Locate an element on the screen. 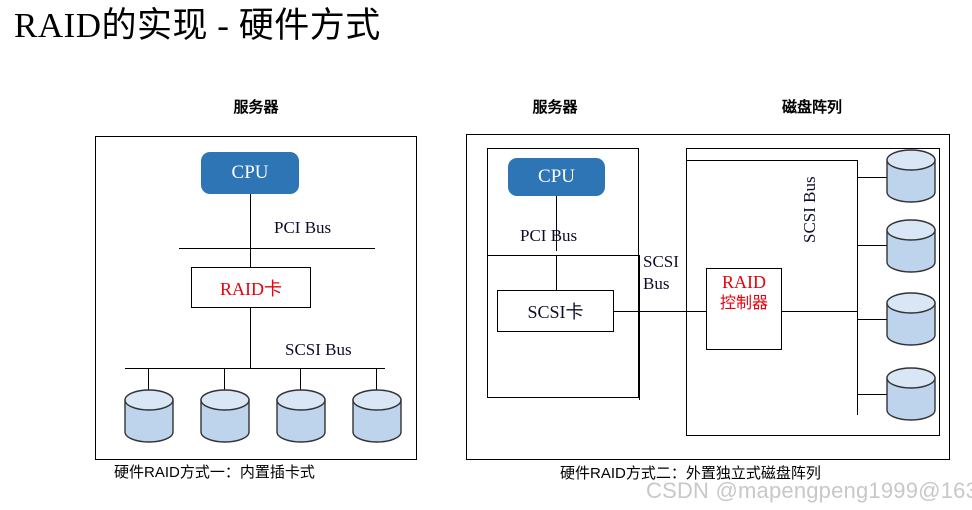 This screenshot has width=972, height=510. right-pci-bus-label: PCI Bus is located at coordinates (549, 235).